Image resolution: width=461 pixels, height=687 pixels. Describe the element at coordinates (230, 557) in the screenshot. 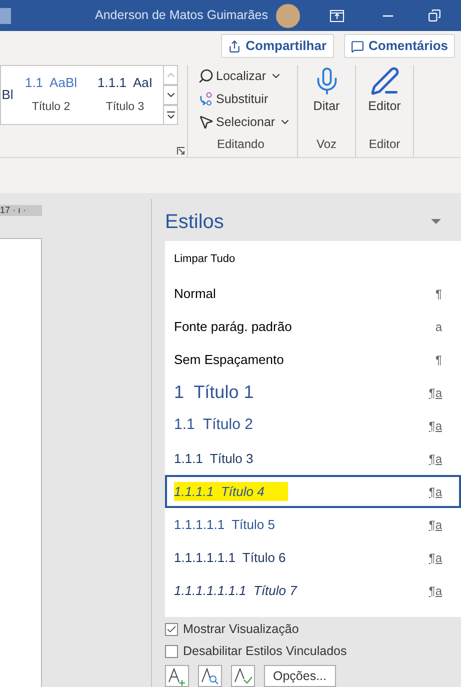

I see `style-name: 1.1.1.1.1.1 Título 6` at that location.